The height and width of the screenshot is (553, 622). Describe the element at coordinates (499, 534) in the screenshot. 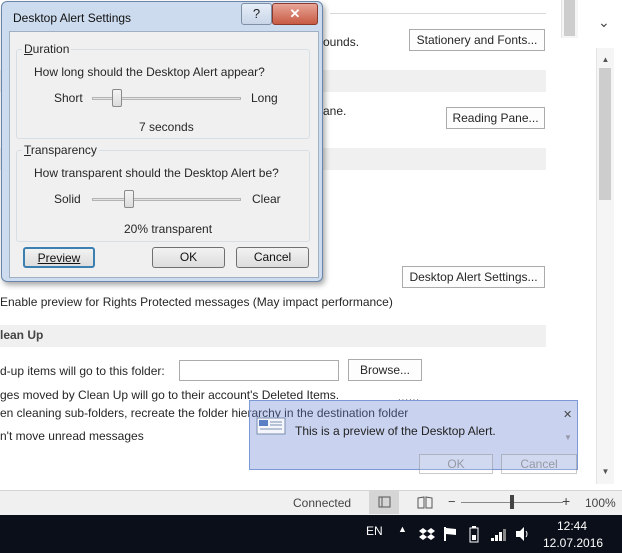

I see `network-signal-icon` at that location.